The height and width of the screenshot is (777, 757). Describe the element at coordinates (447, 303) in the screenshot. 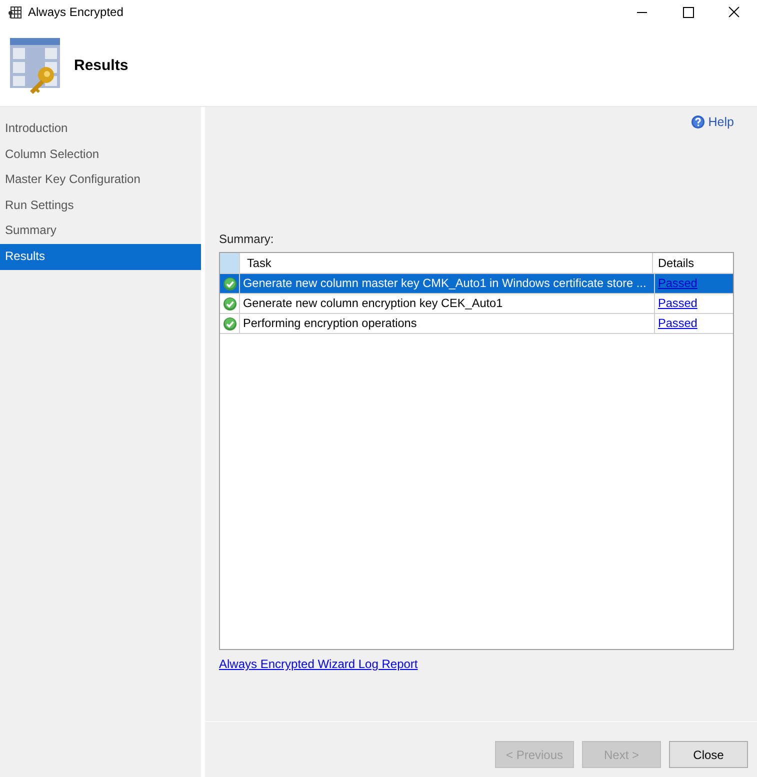

I see `task-cell: Generate new column encryption key CEK_Auto1` at that location.